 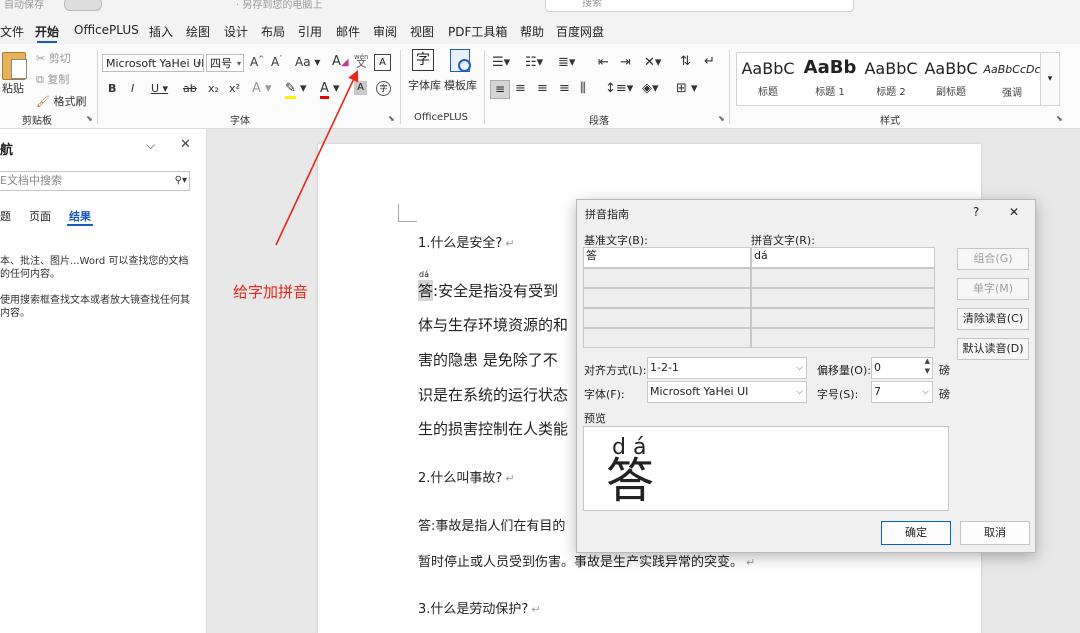 What do you see at coordinates (916, 533) in the screenshot?
I see `ok-button: 确定` at bounding box center [916, 533].